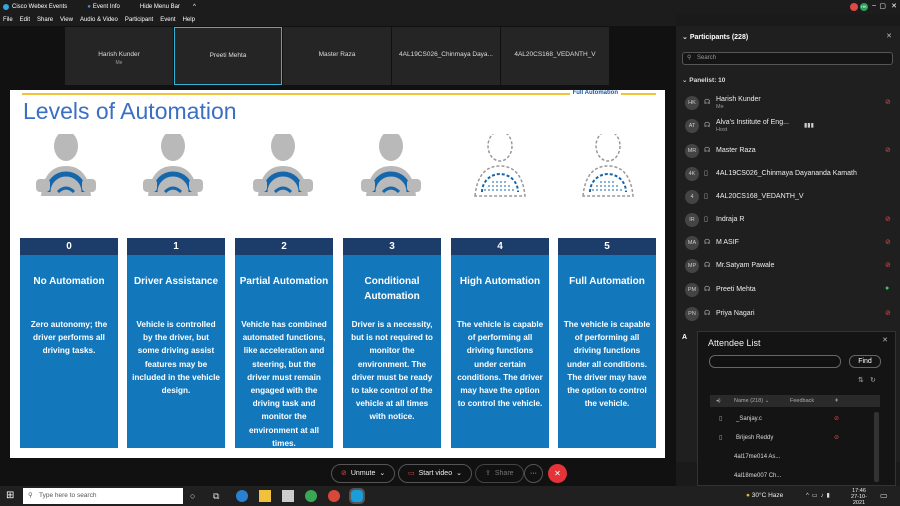  I want to click on app-name: Cisco Webex Events, so click(40, 7).